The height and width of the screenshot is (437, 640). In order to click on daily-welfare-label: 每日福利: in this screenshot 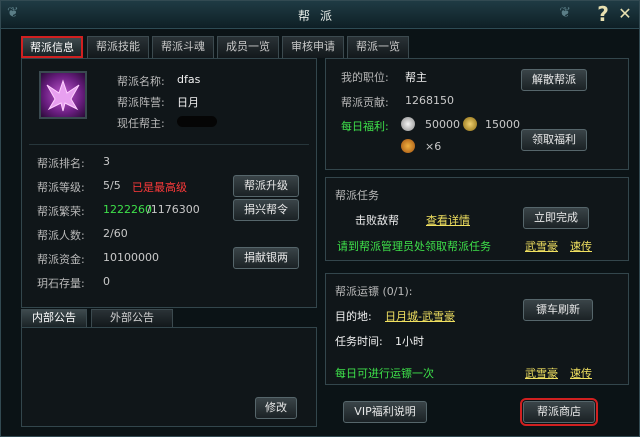, I will do `click(365, 126)`.